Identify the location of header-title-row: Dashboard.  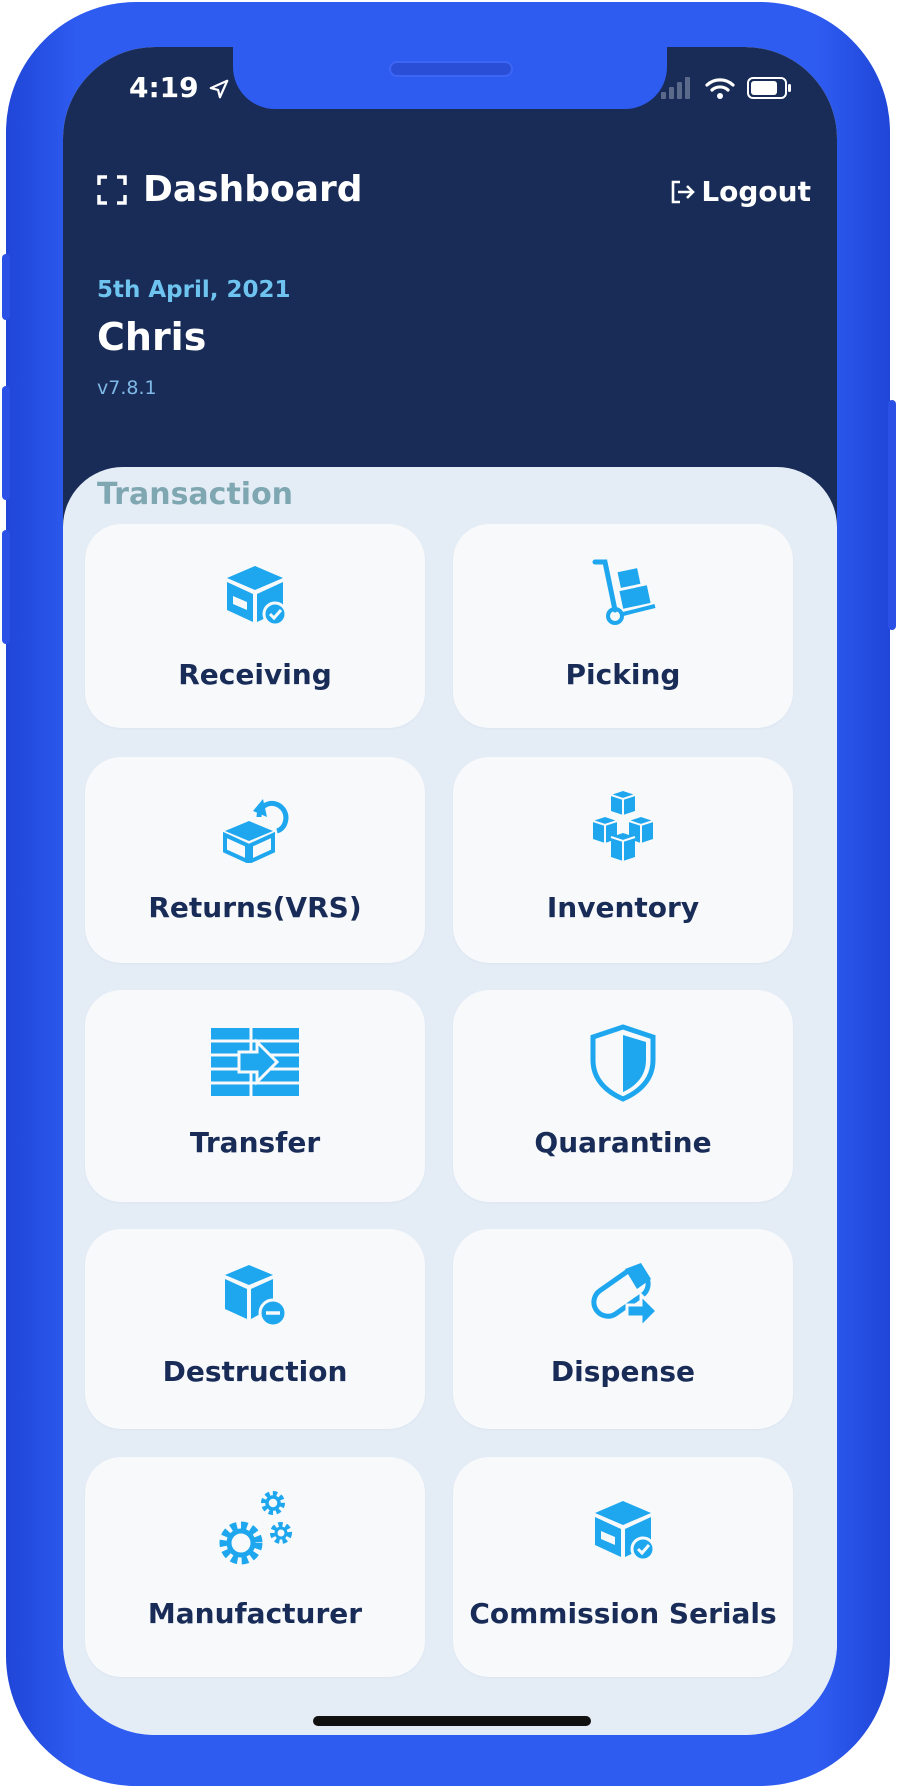
(230, 189).